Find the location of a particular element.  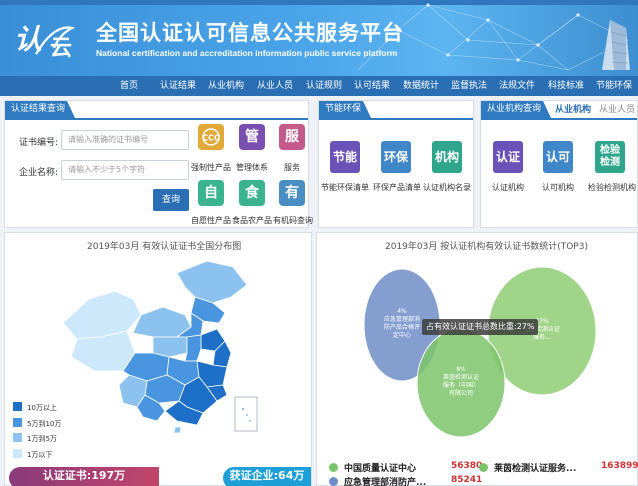

legend-value: 85241 is located at coordinates (467, 480).